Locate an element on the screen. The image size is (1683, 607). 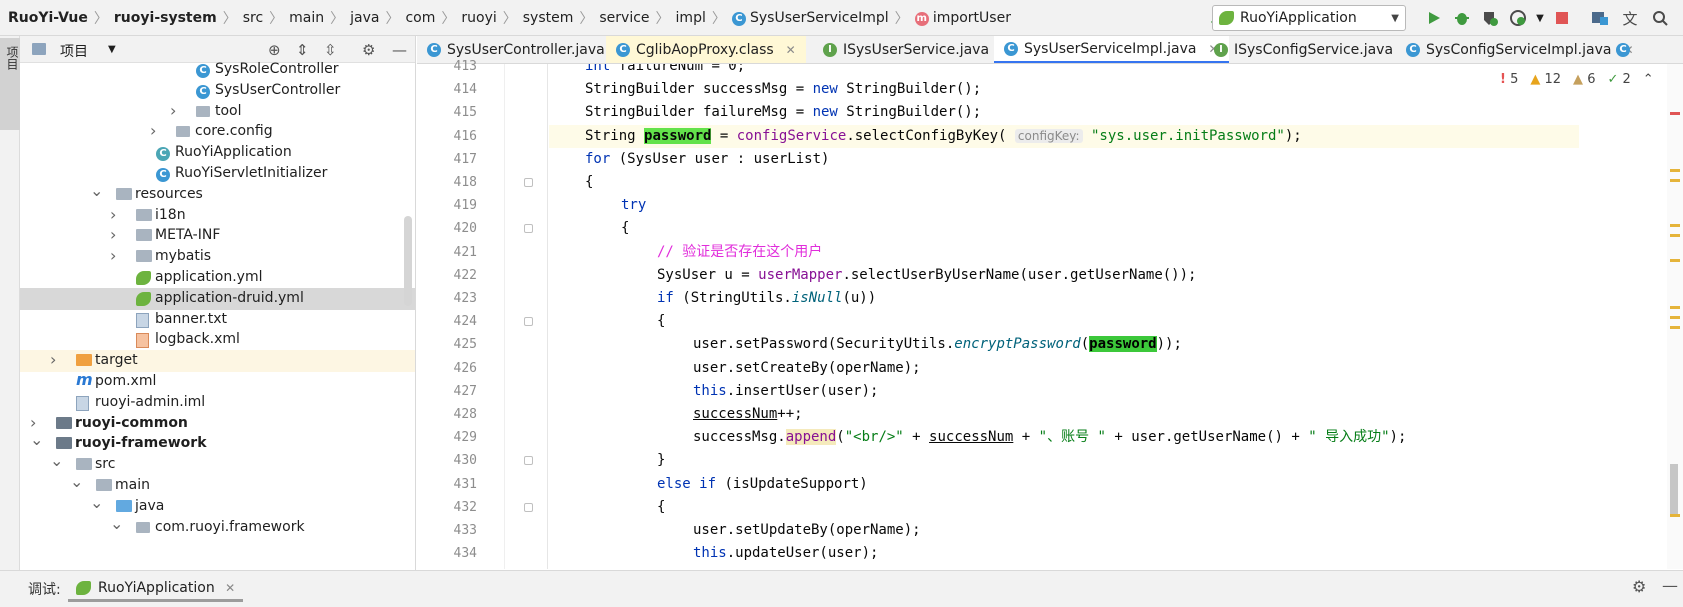
code-line: if (StringUtils.isNull(u)) is located at coordinates (1104, 298).